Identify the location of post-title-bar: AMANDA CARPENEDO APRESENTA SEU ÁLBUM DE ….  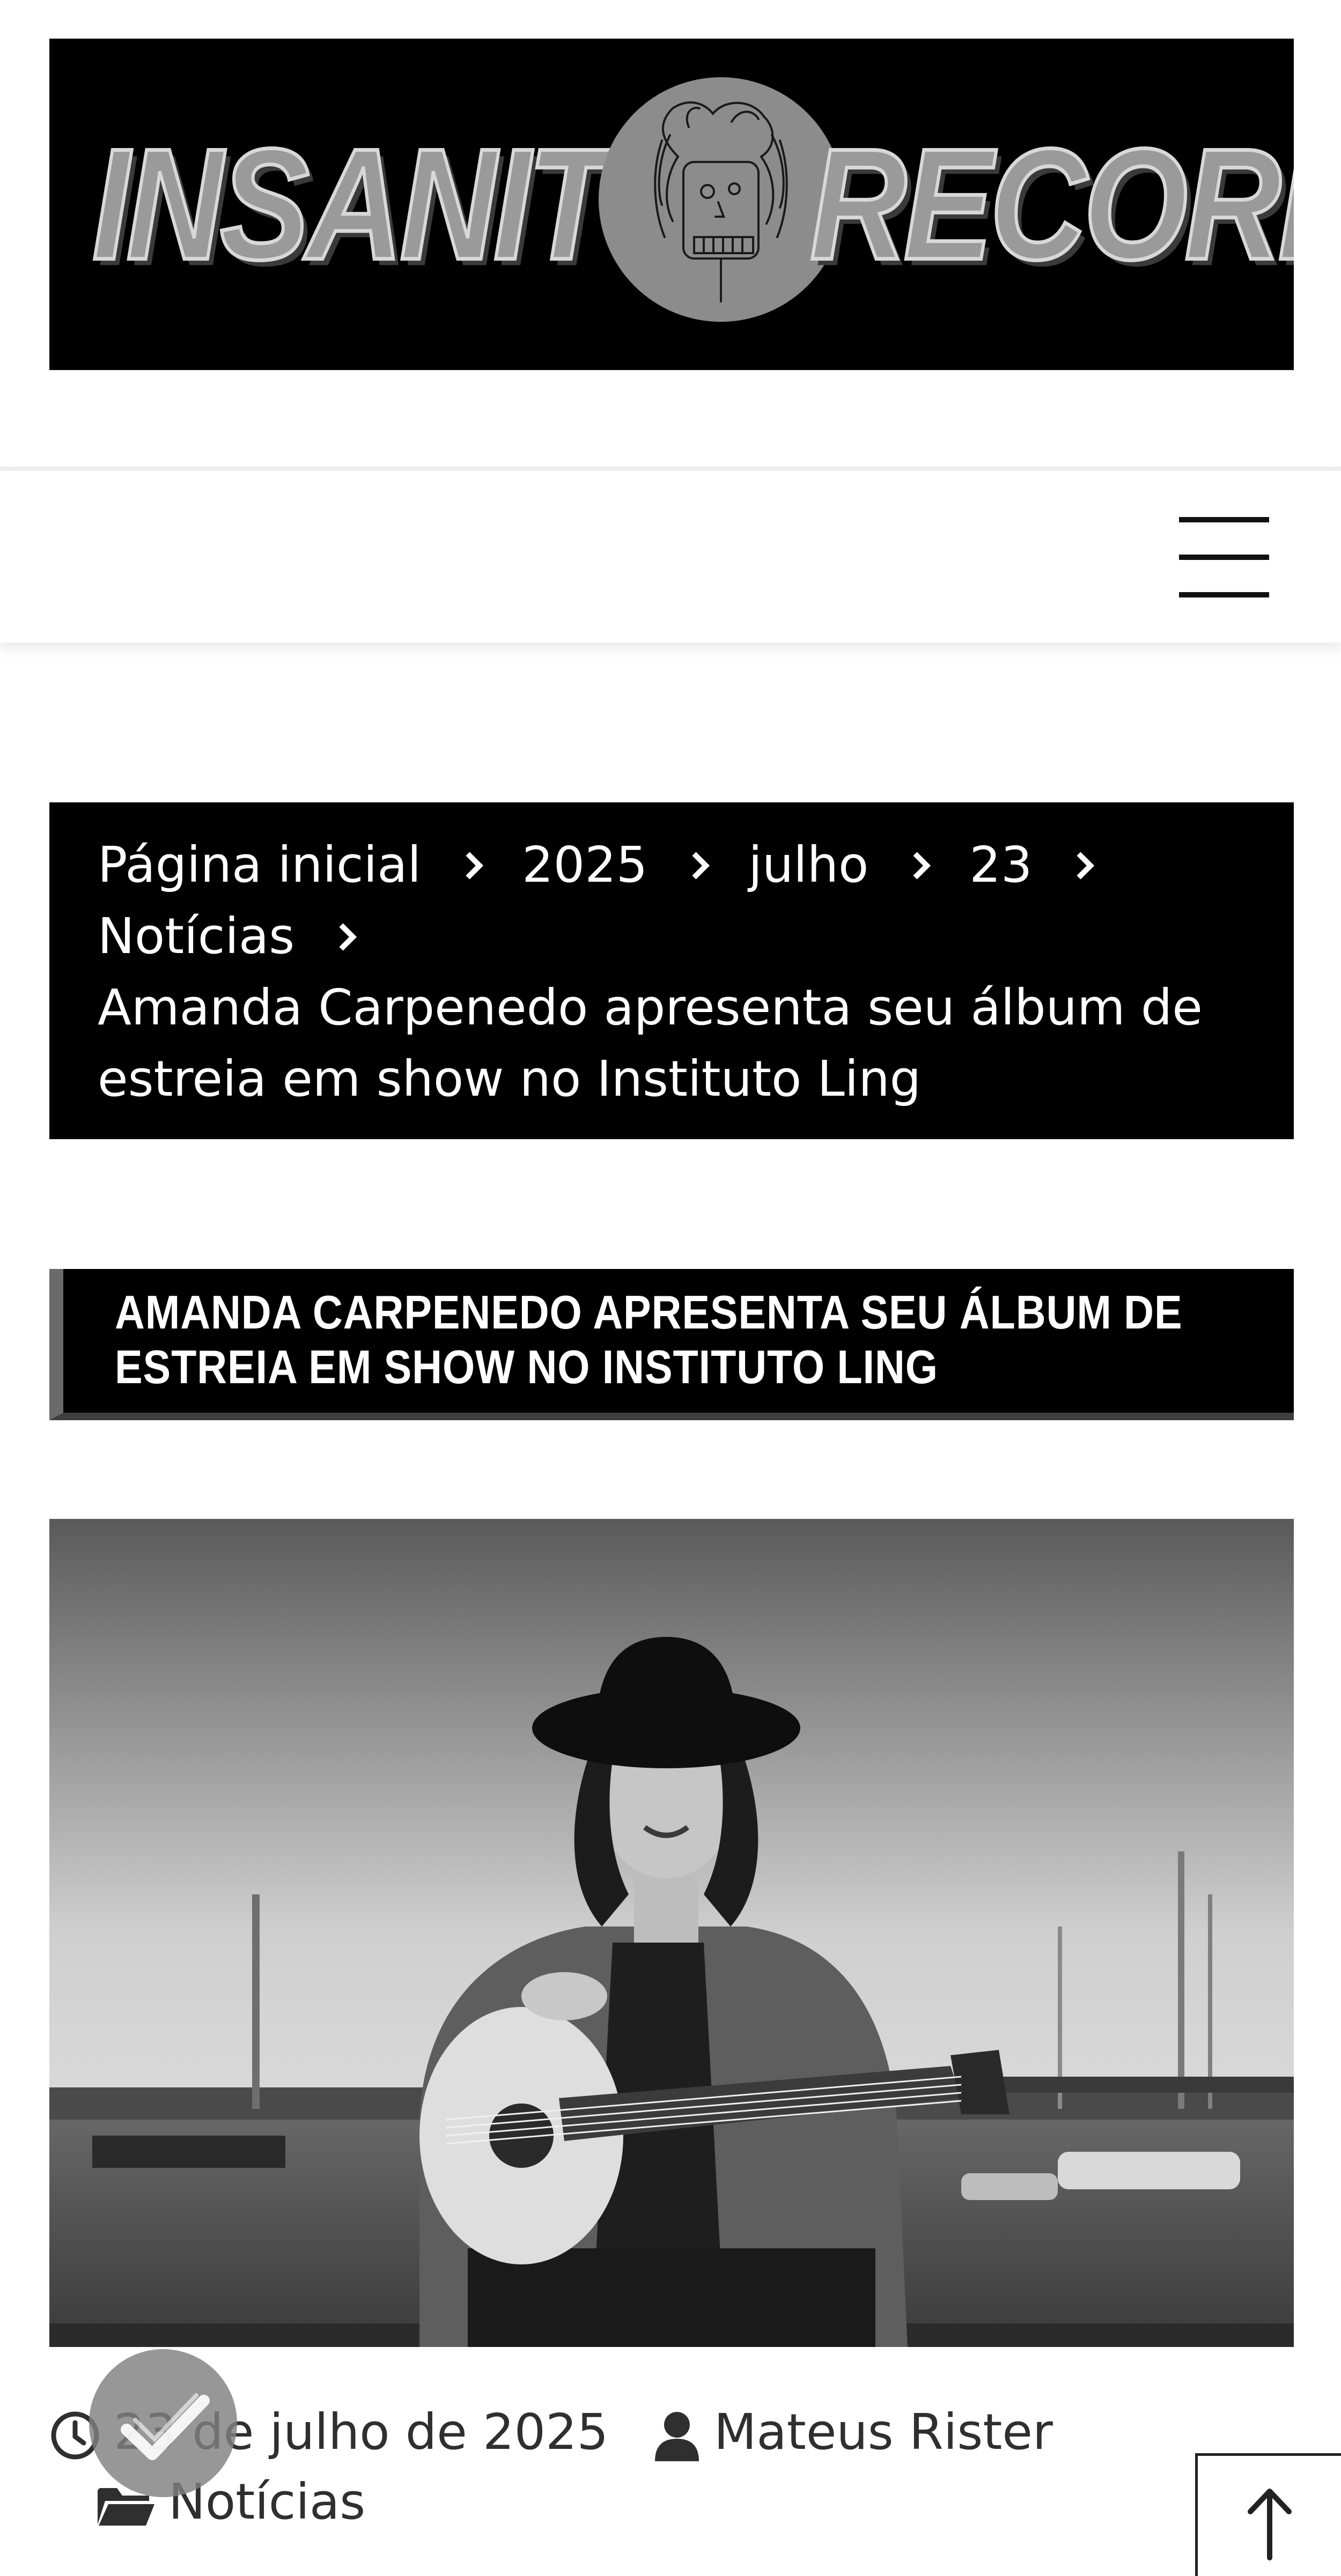
(671, 1345).